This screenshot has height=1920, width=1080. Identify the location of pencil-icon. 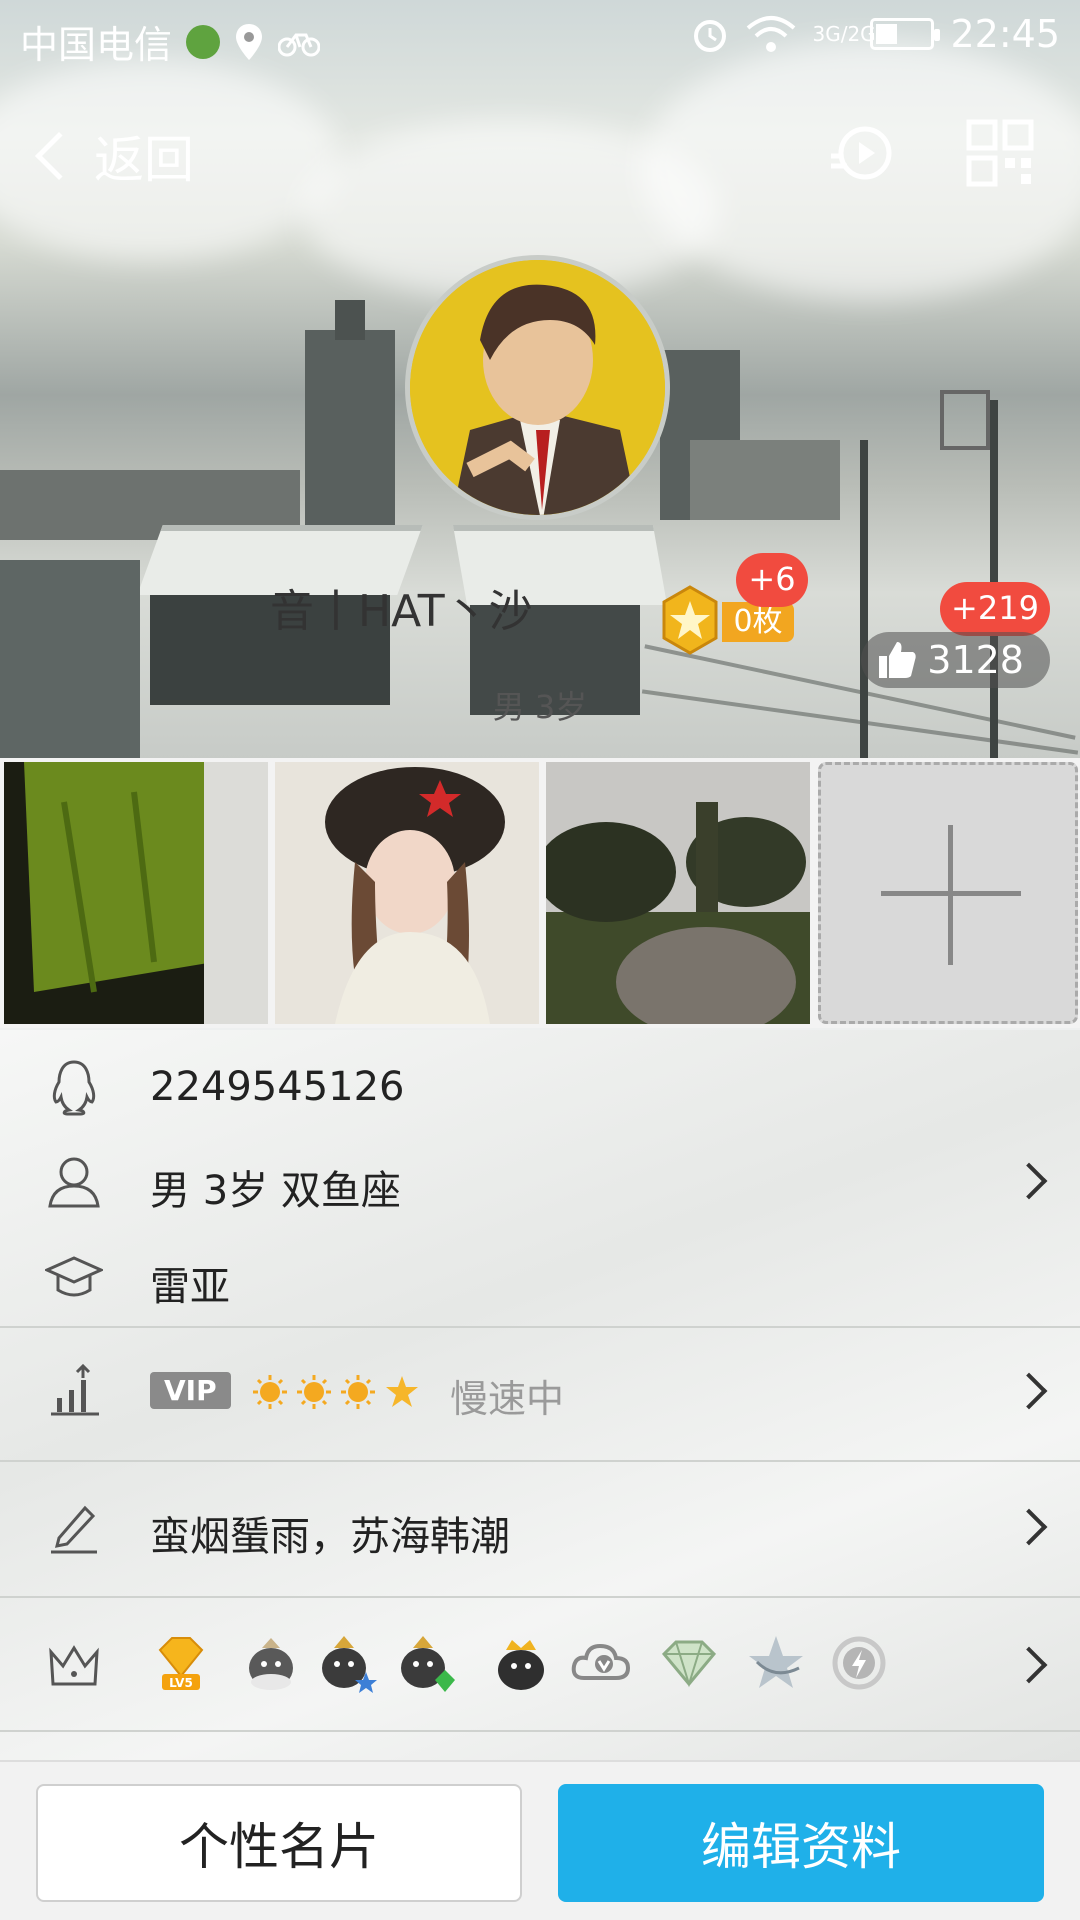
(74, 1529).